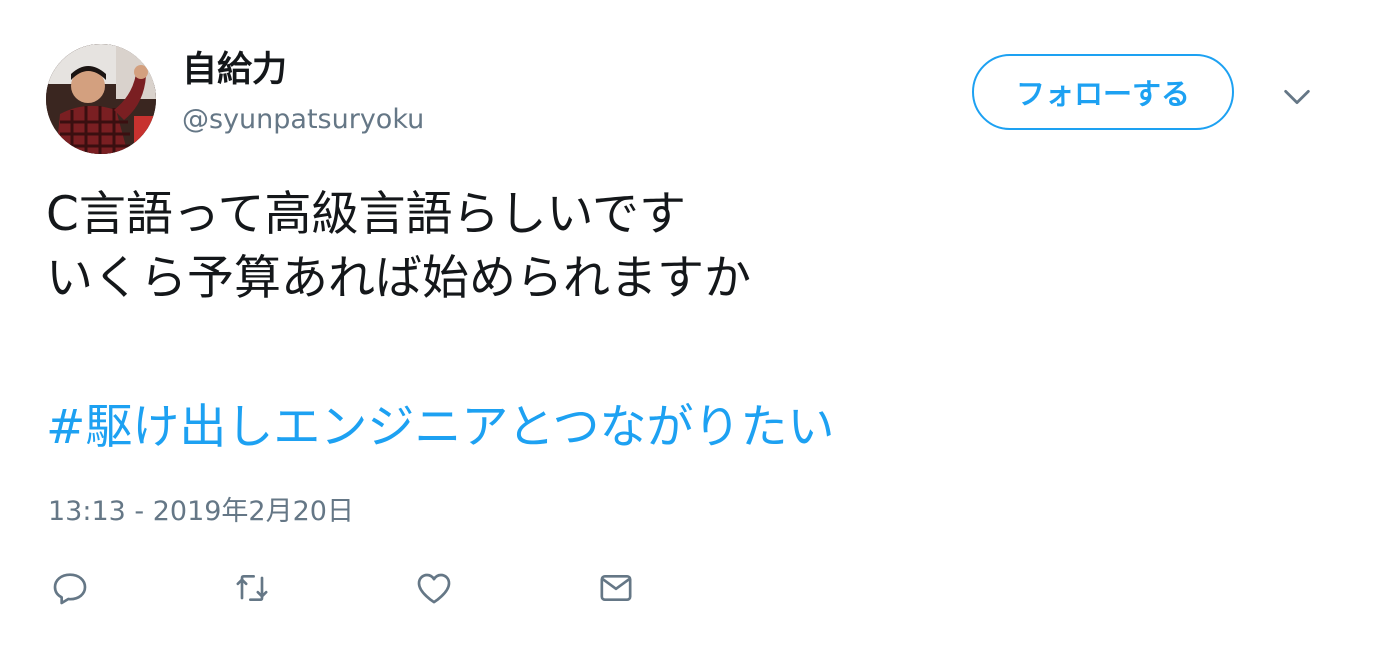 Image resolution: width=1384 pixels, height=646 pixels. I want to click on display-name: 自給力, so click(234, 70).